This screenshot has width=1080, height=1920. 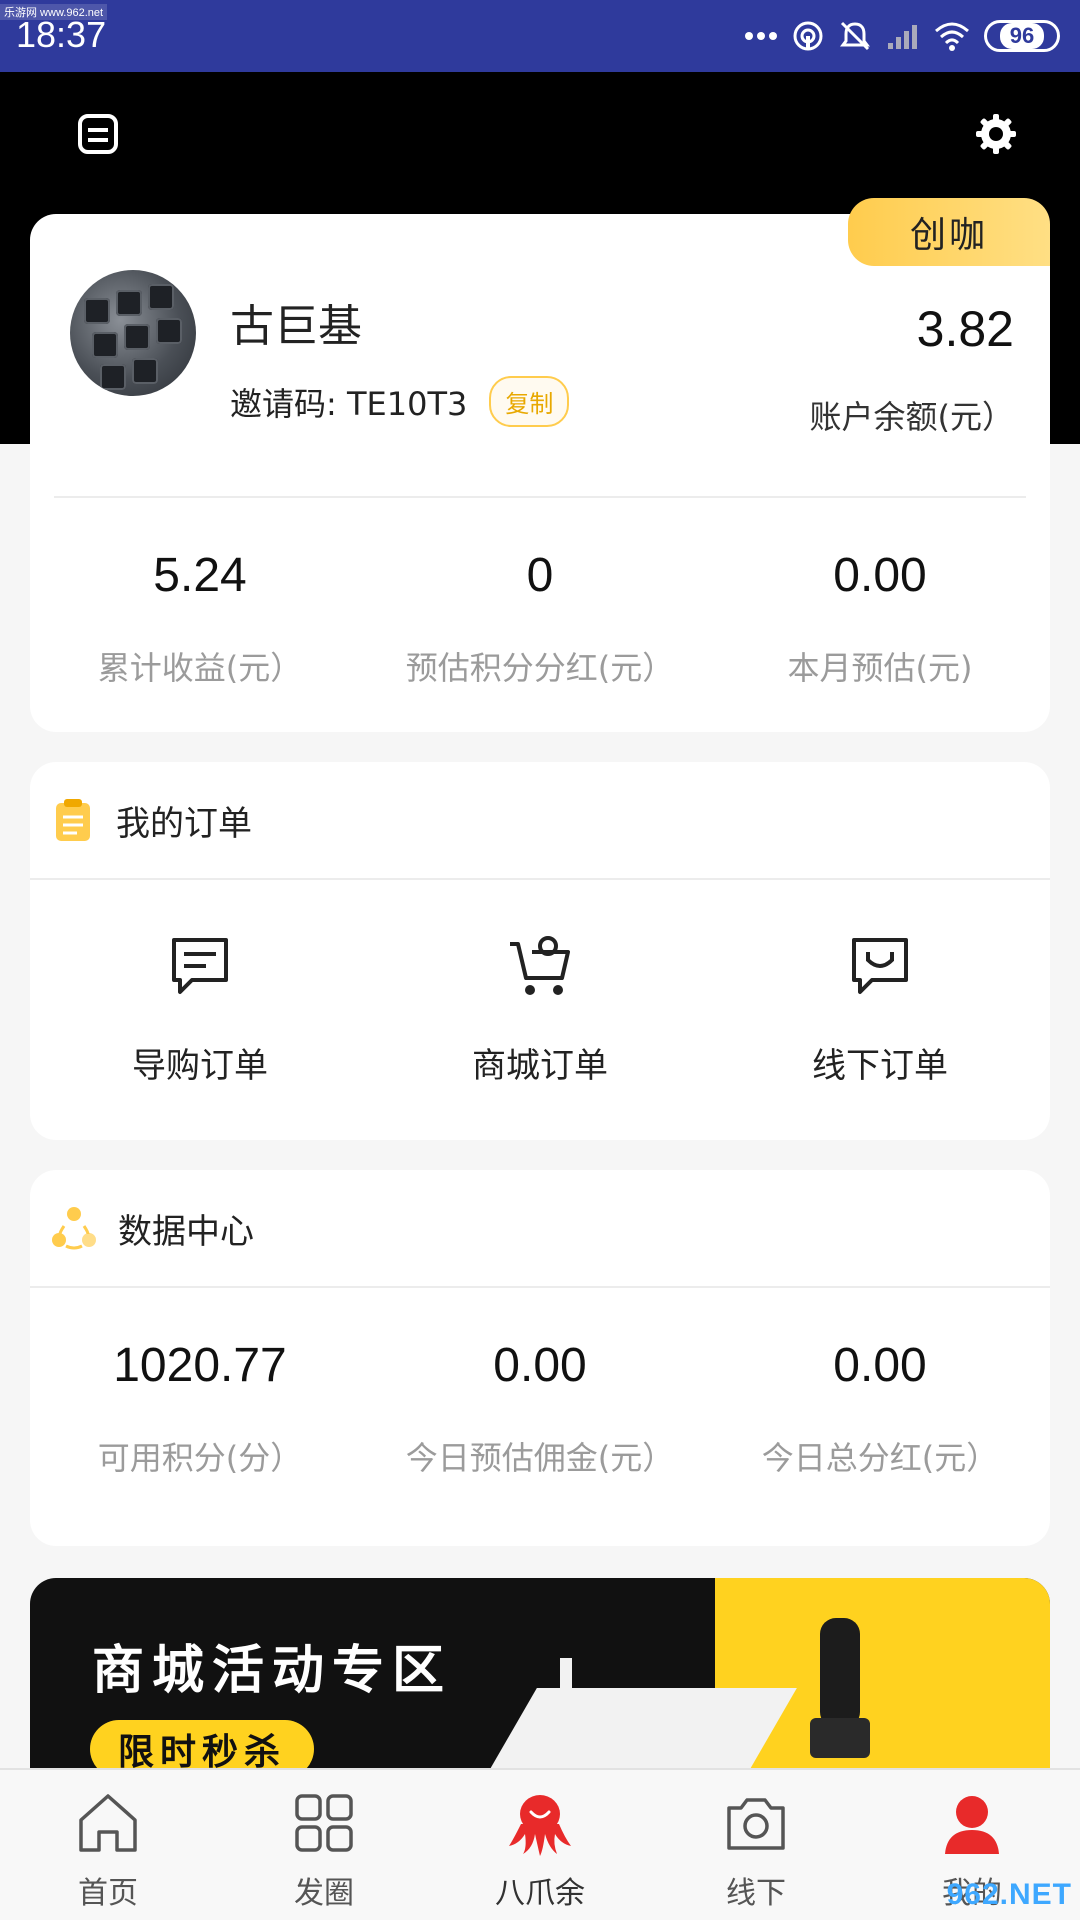 I want to click on stat-label: 累计收益(元）, so click(x=200, y=668).